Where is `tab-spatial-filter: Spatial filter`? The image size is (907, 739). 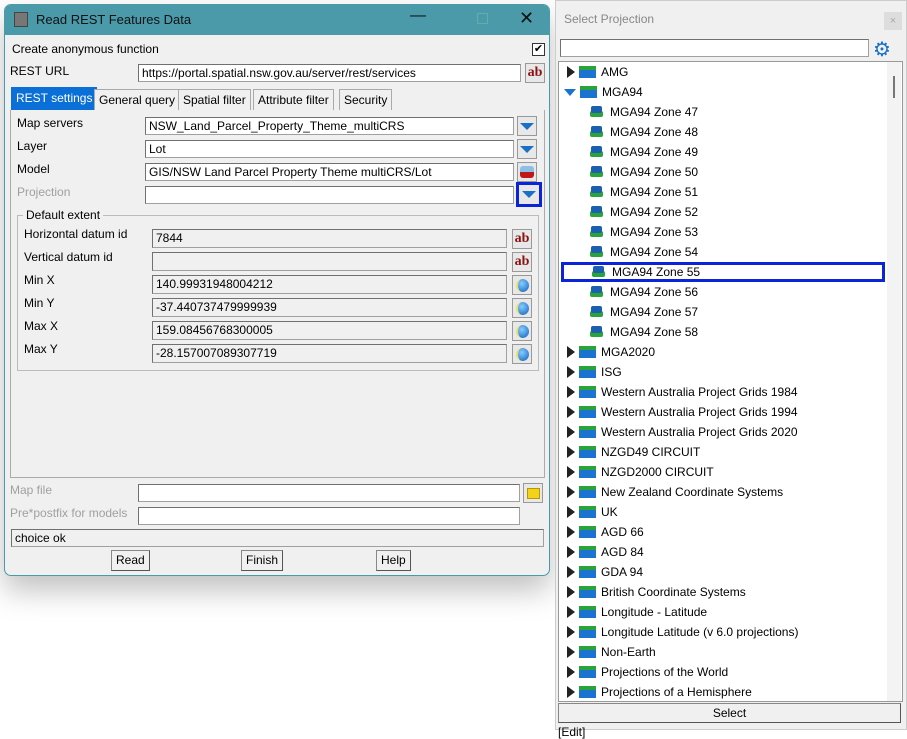
tab-spatial-filter: Spatial filter is located at coordinates (214, 99).